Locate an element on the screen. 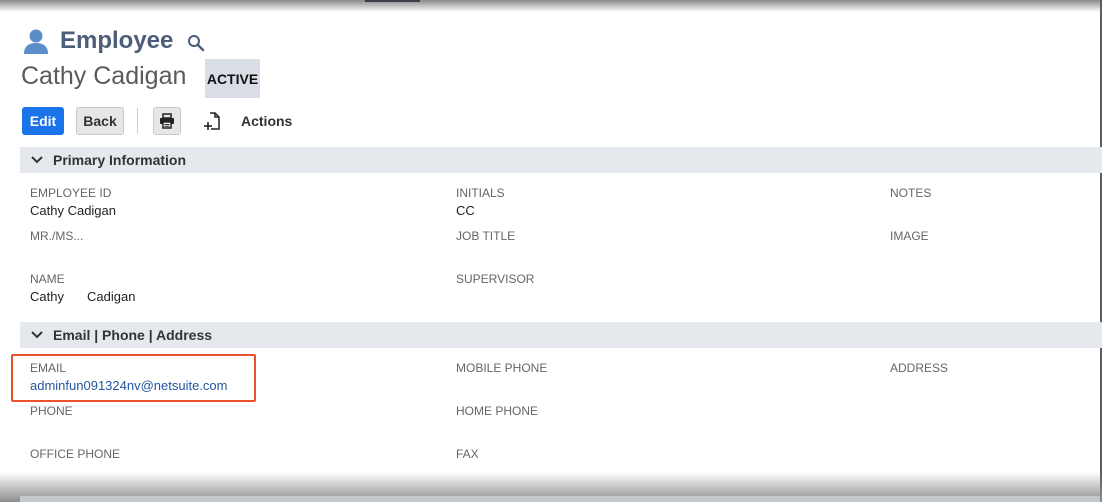  employee-id-value: Cathy Cadigan is located at coordinates (73, 210).